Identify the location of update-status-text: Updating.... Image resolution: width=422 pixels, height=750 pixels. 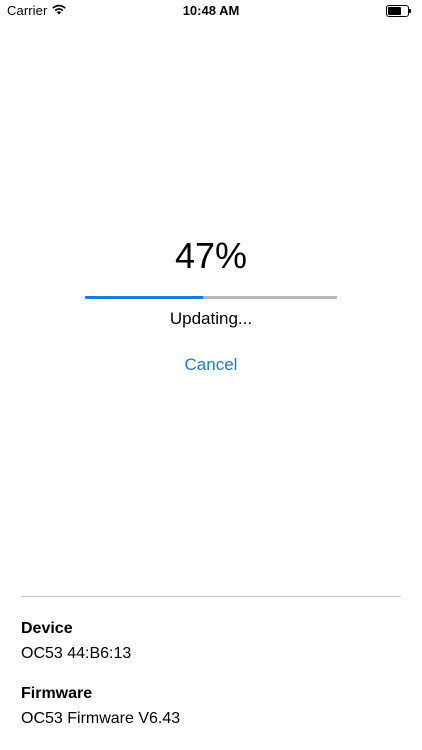
(211, 318).